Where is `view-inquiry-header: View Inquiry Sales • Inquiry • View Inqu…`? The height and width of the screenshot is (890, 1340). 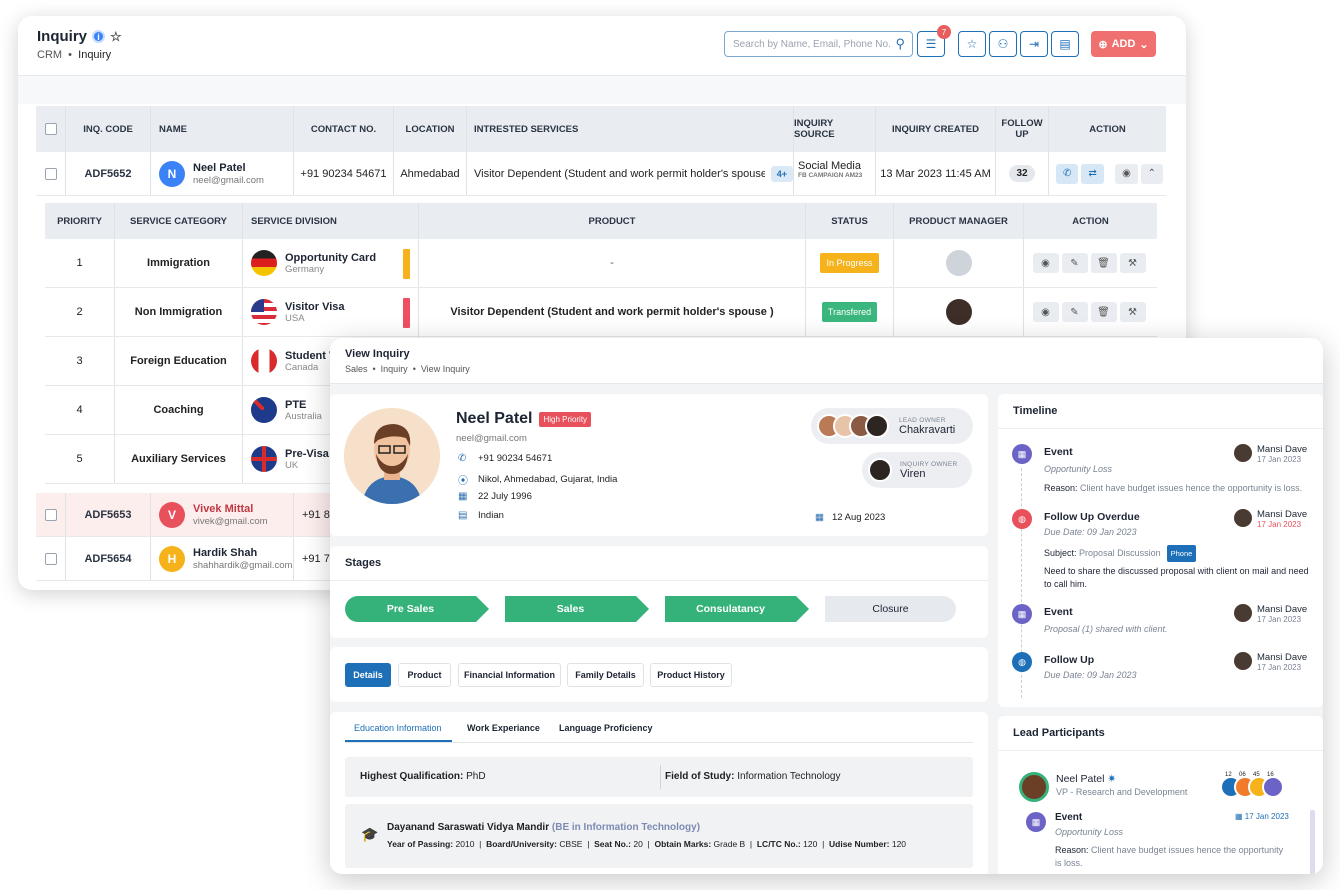 view-inquiry-header: View Inquiry Sales • Inquiry • View Inqu… is located at coordinates (826, 361).